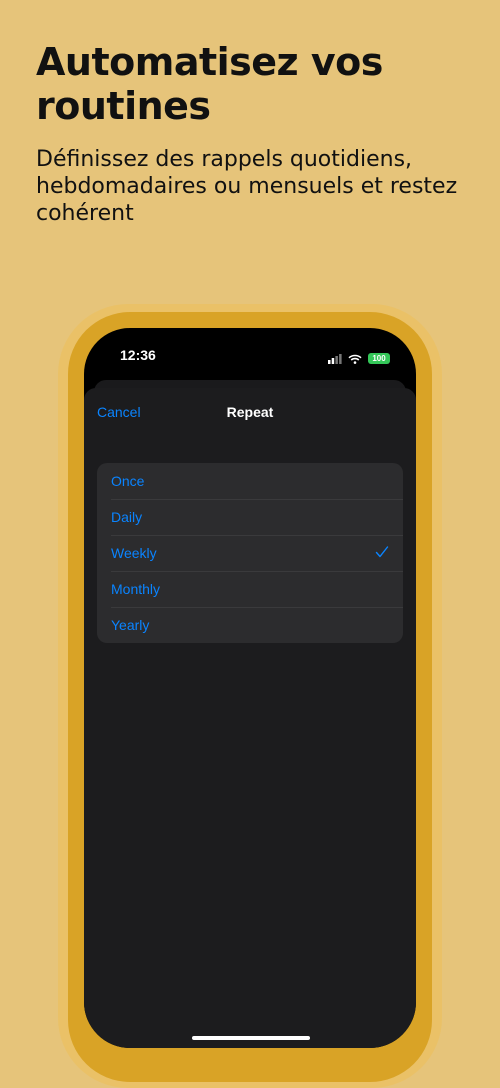 This screenshot has height=1088, width=500. What do you see at coordinates (379, 358) in the screenshot?
I see `battery-icon: 100` at bounding box center [379, 358].